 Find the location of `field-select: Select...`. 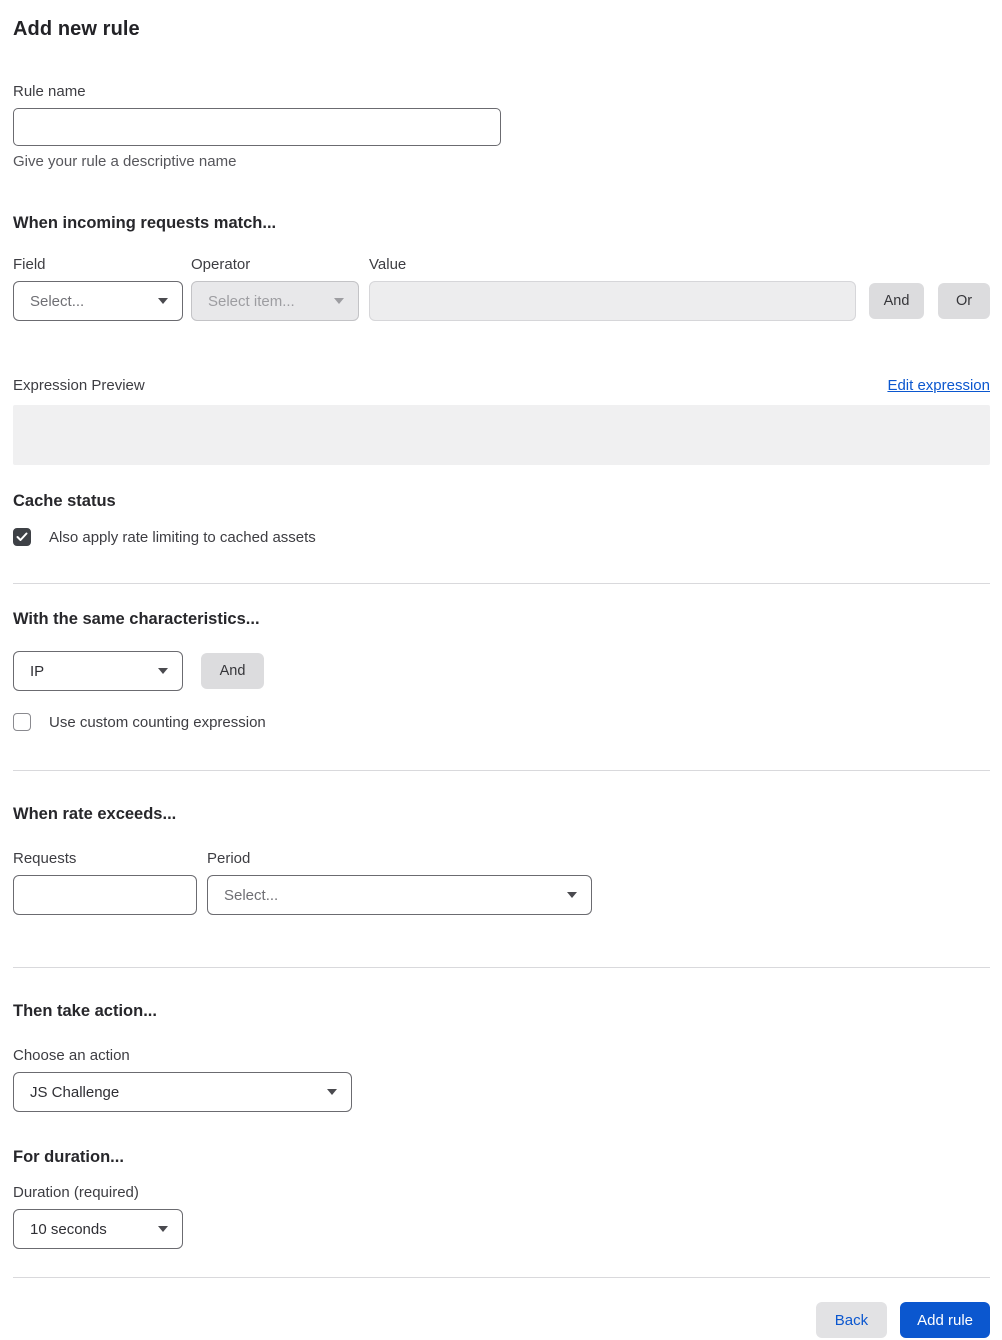

field-select: Select... is located at coordinates (98, 301).